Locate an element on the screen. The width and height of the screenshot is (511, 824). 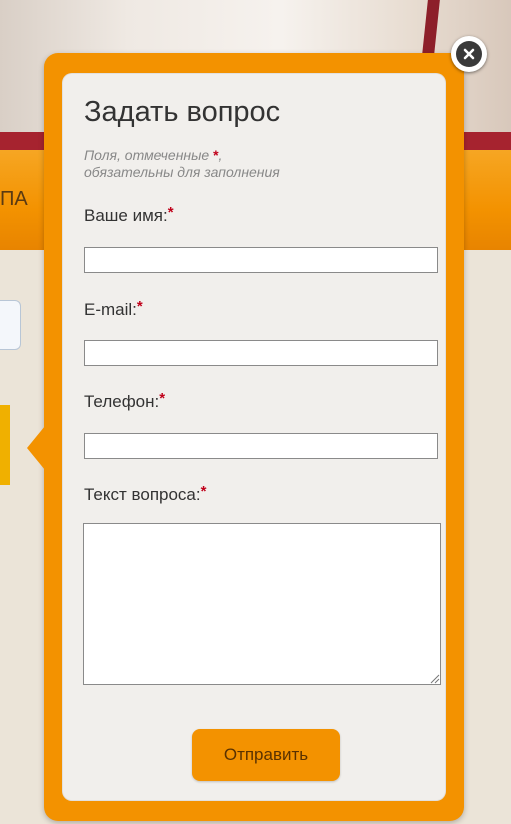
close-button is located at coordinates (469, 54).